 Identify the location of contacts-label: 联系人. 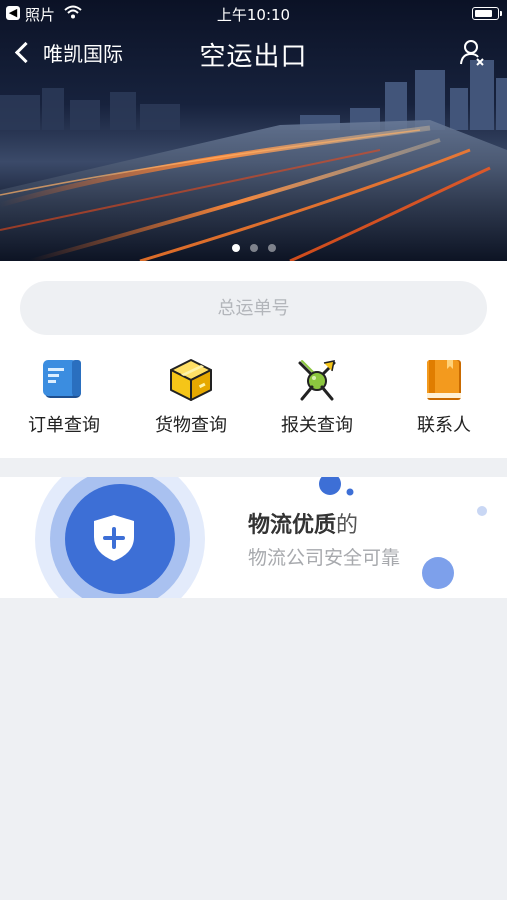
(444, 425).